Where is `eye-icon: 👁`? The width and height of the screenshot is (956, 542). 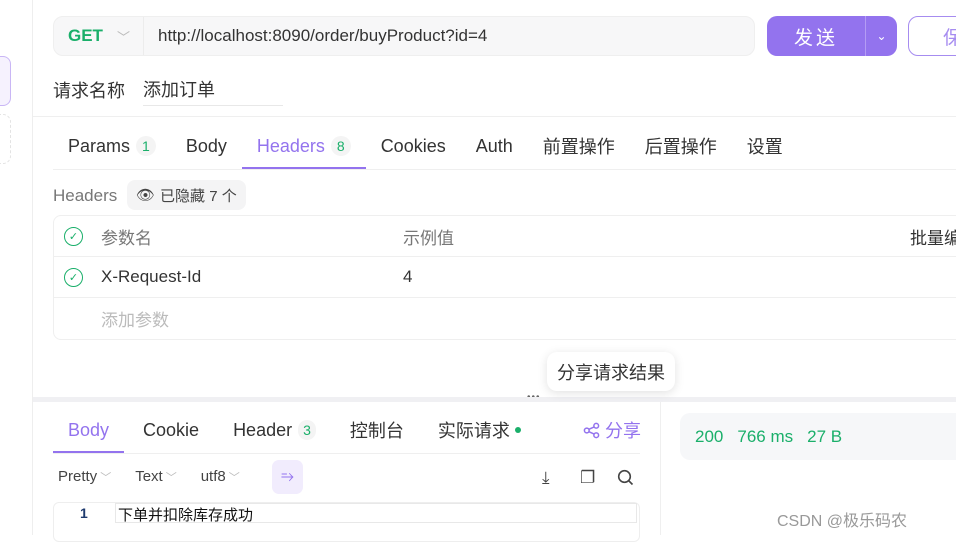 eye-icon: 👁 is located at coordinates (146, 195).